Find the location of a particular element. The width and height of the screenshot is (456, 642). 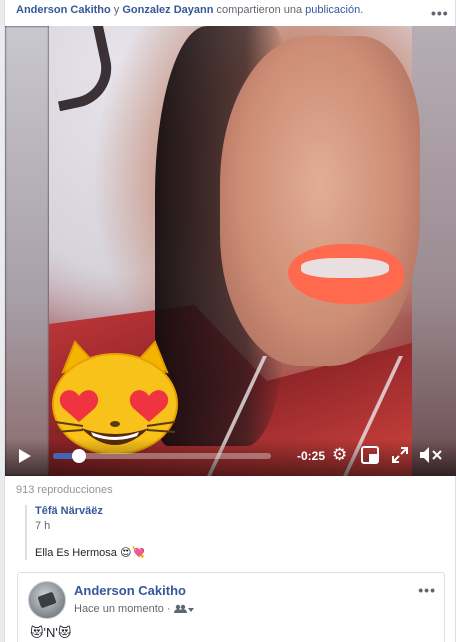

more-options-icon: ••• is located at coordinates (440, 13).